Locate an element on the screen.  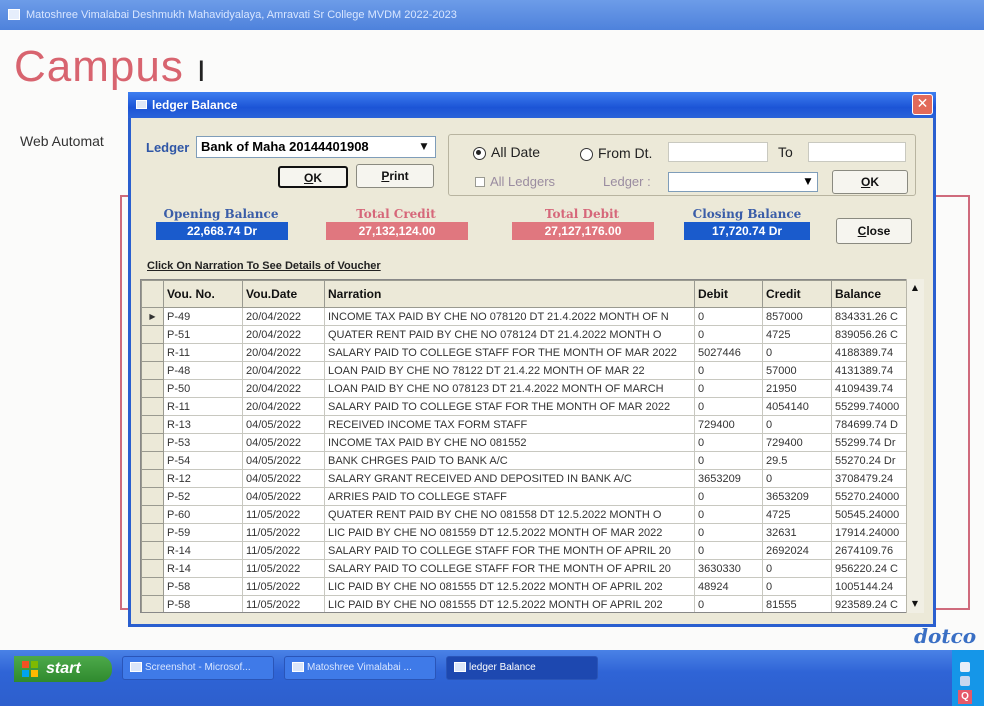
dialog-close-icon: ✕ is located at coordinates (922, 104).